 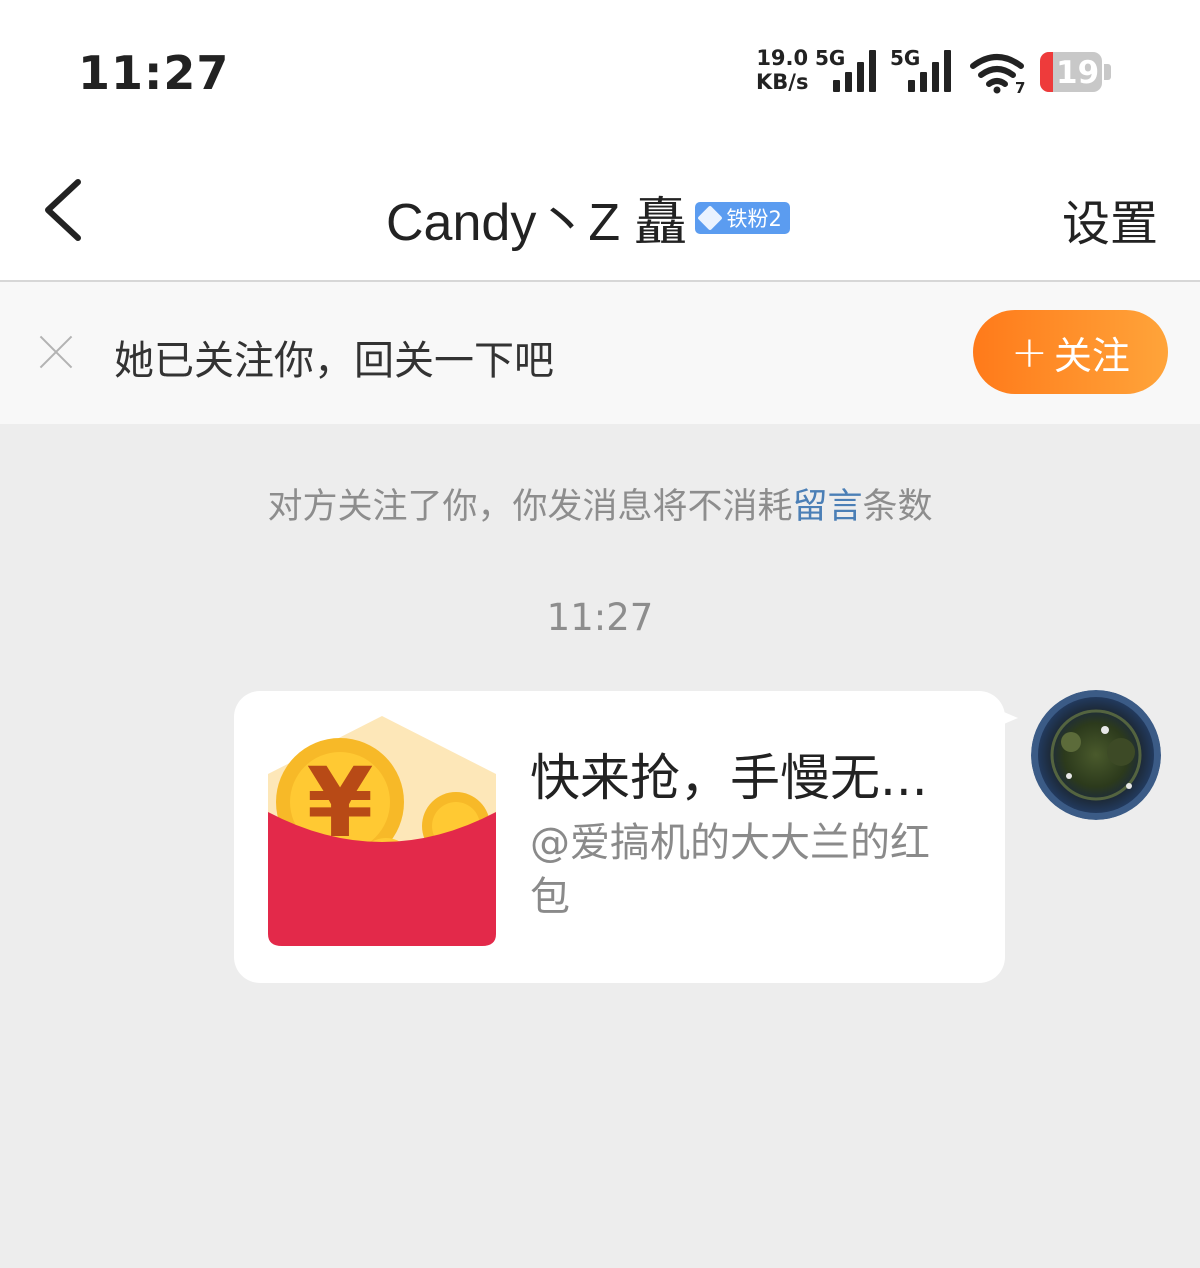 I want to click on follow-back-banner: 她已关注你，回关一下吧 + 关注, so click(x=600, y=353).